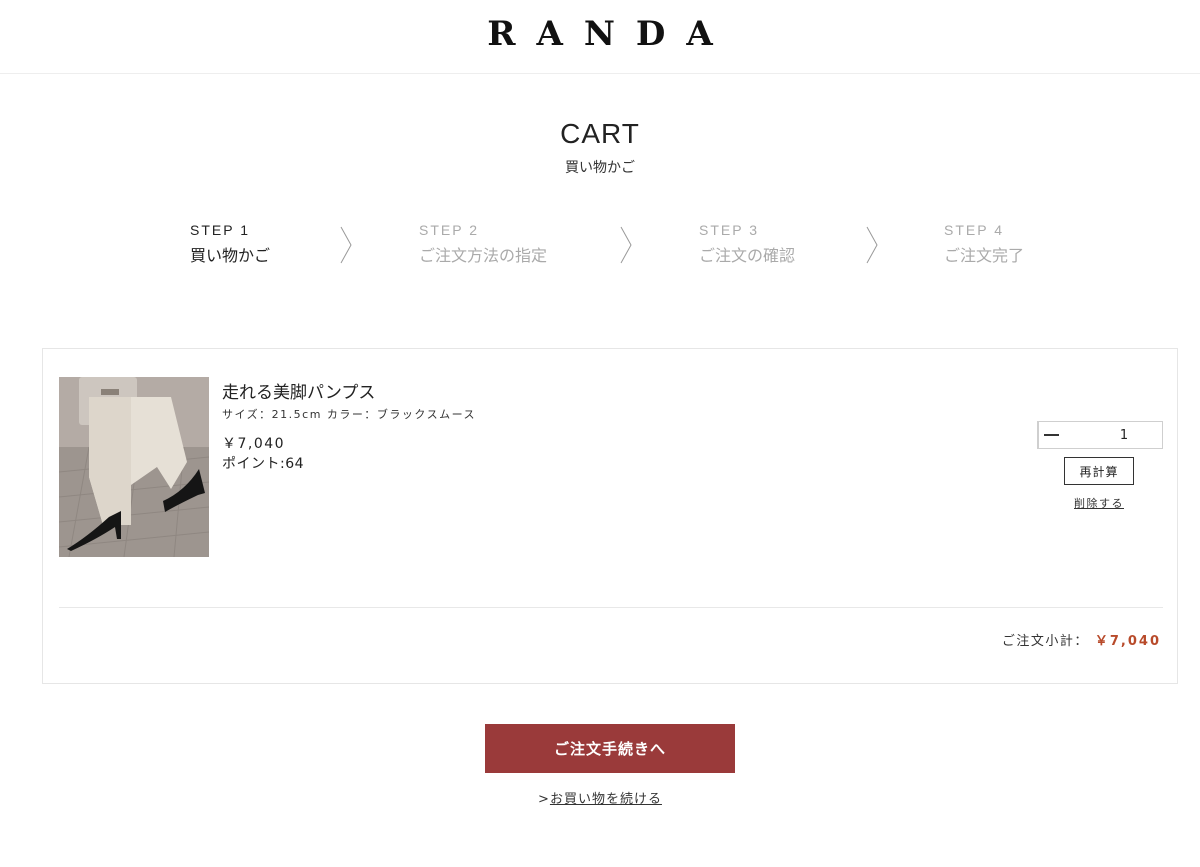 This screenshot has width=1200, height=867. Describe the element at coordinates (230, 244) in the screenshot. I see `step-1: STEP 1 買い物かご` at that location.